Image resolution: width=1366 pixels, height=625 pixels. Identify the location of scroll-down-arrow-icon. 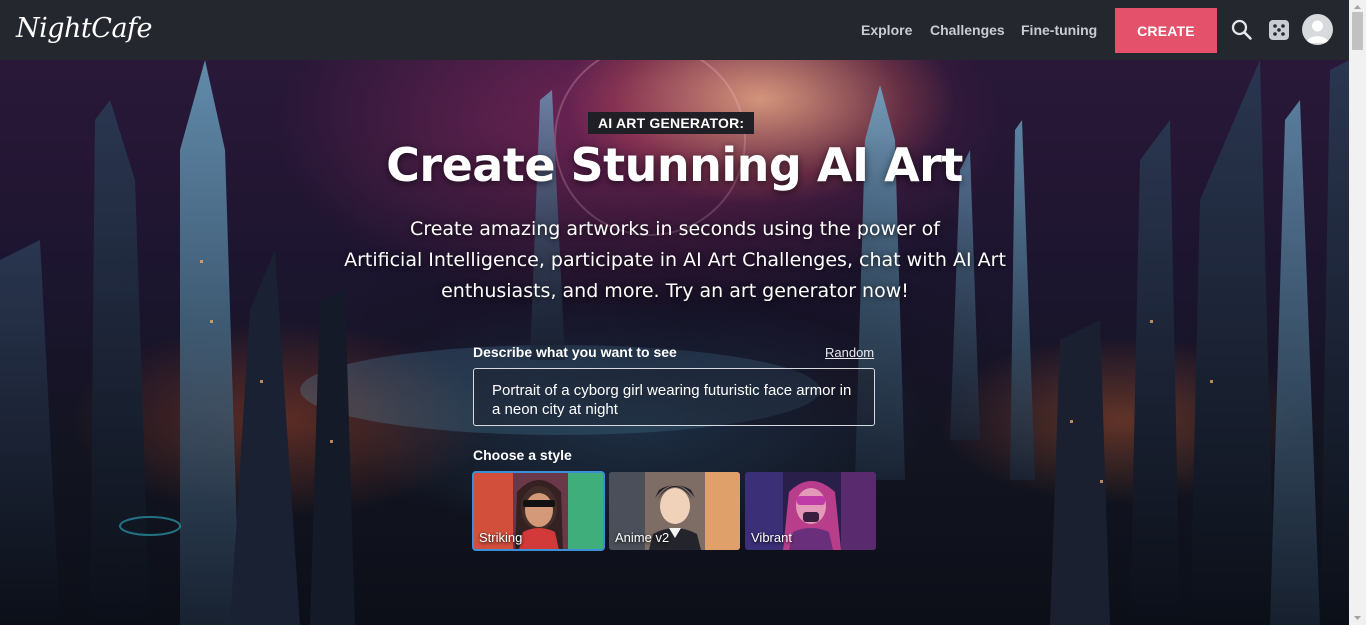
(1357, 618).